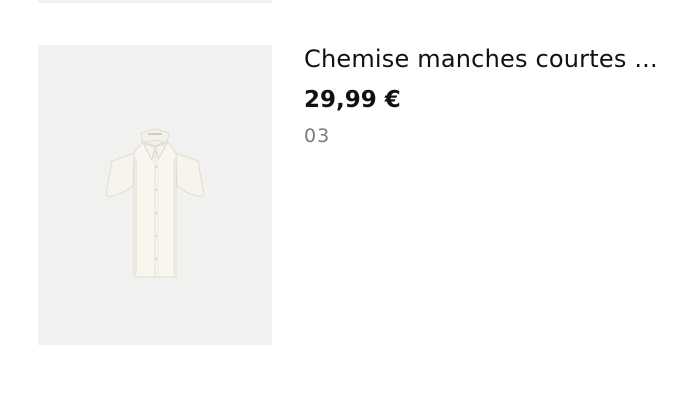 Image resolution: width=700 pixels, height=412 pixels. Describe the element at coordinates (155, 203) in the screenshot. I see `shirt-image` at that location.